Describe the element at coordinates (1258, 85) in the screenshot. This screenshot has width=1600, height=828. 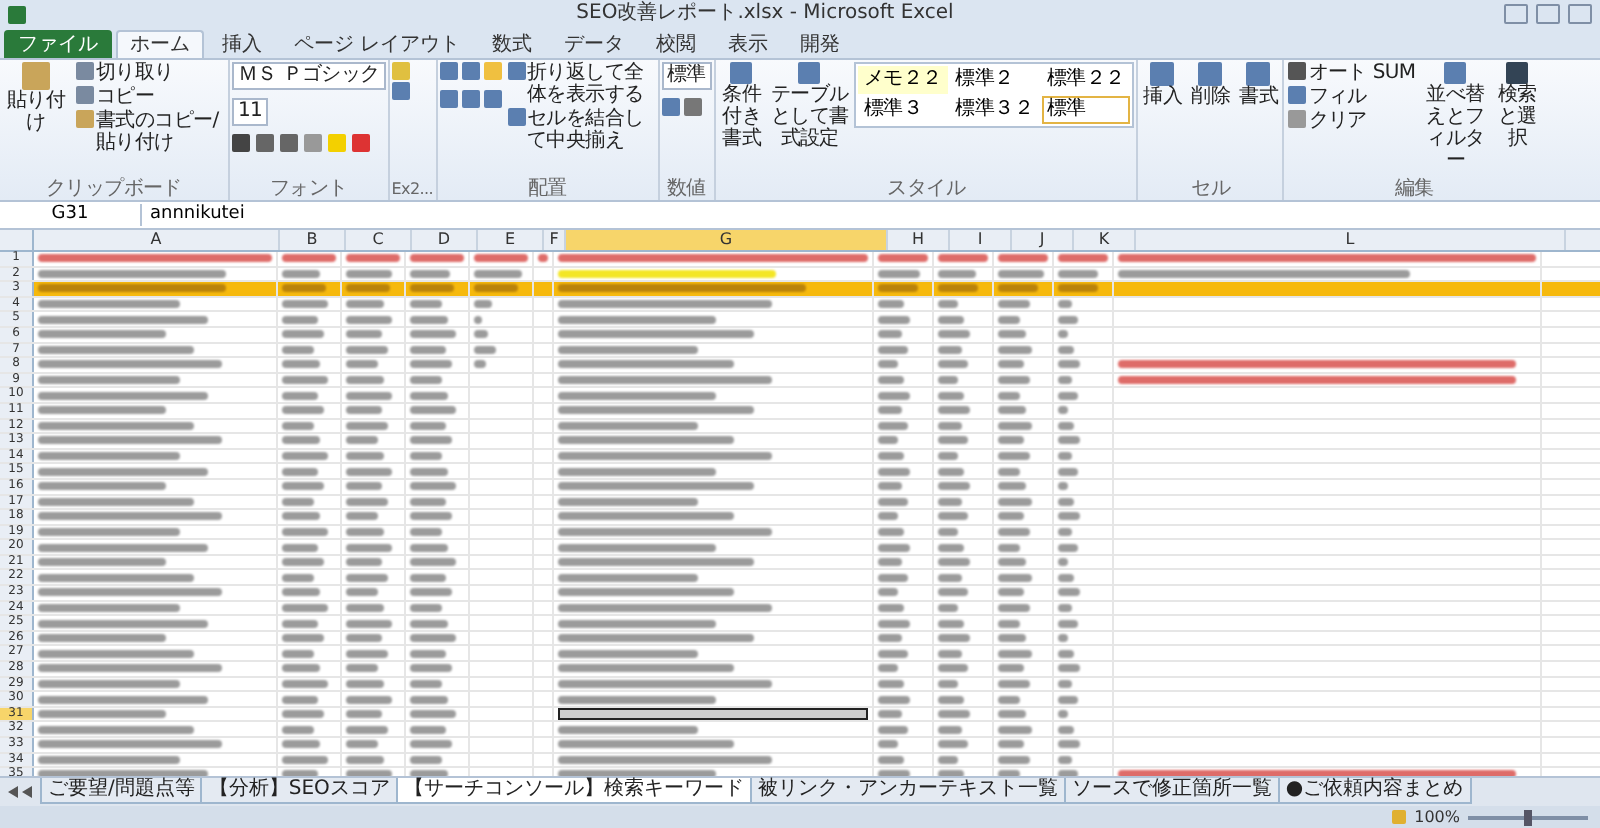
I see `cells-button: 書式` at that location.